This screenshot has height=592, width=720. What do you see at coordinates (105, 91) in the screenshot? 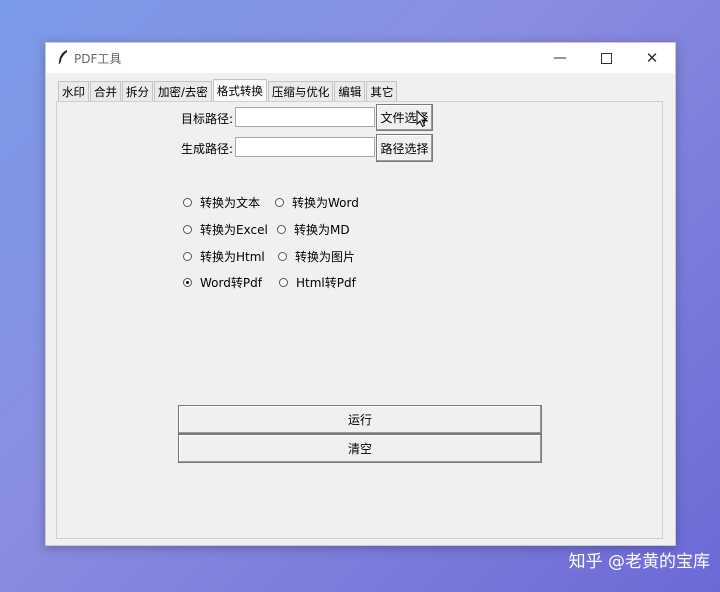
I see `tab-merge: 合并` at bounding box center [105, 91].